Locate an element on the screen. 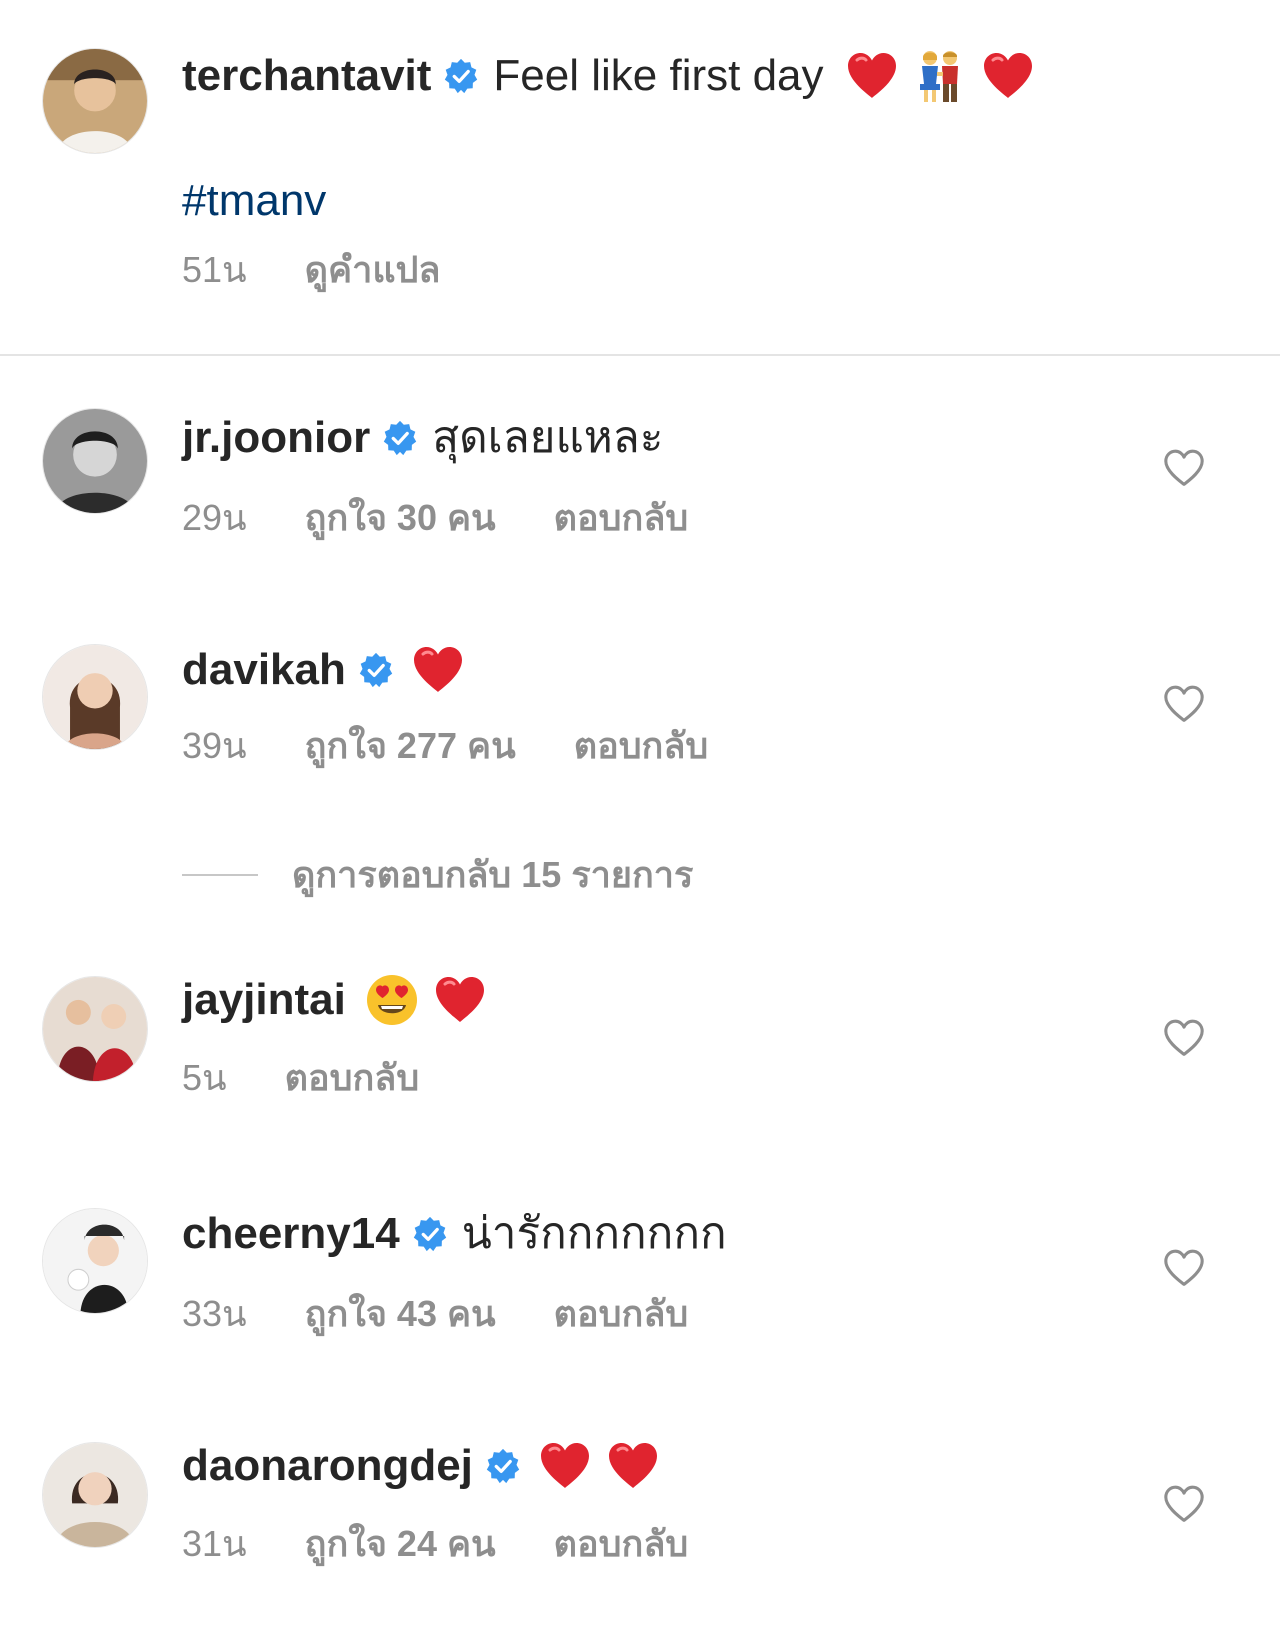  comment-meta: 31น ถูกใจ 24 คน ตอบกลับ is located at coordinates (435, 1544).